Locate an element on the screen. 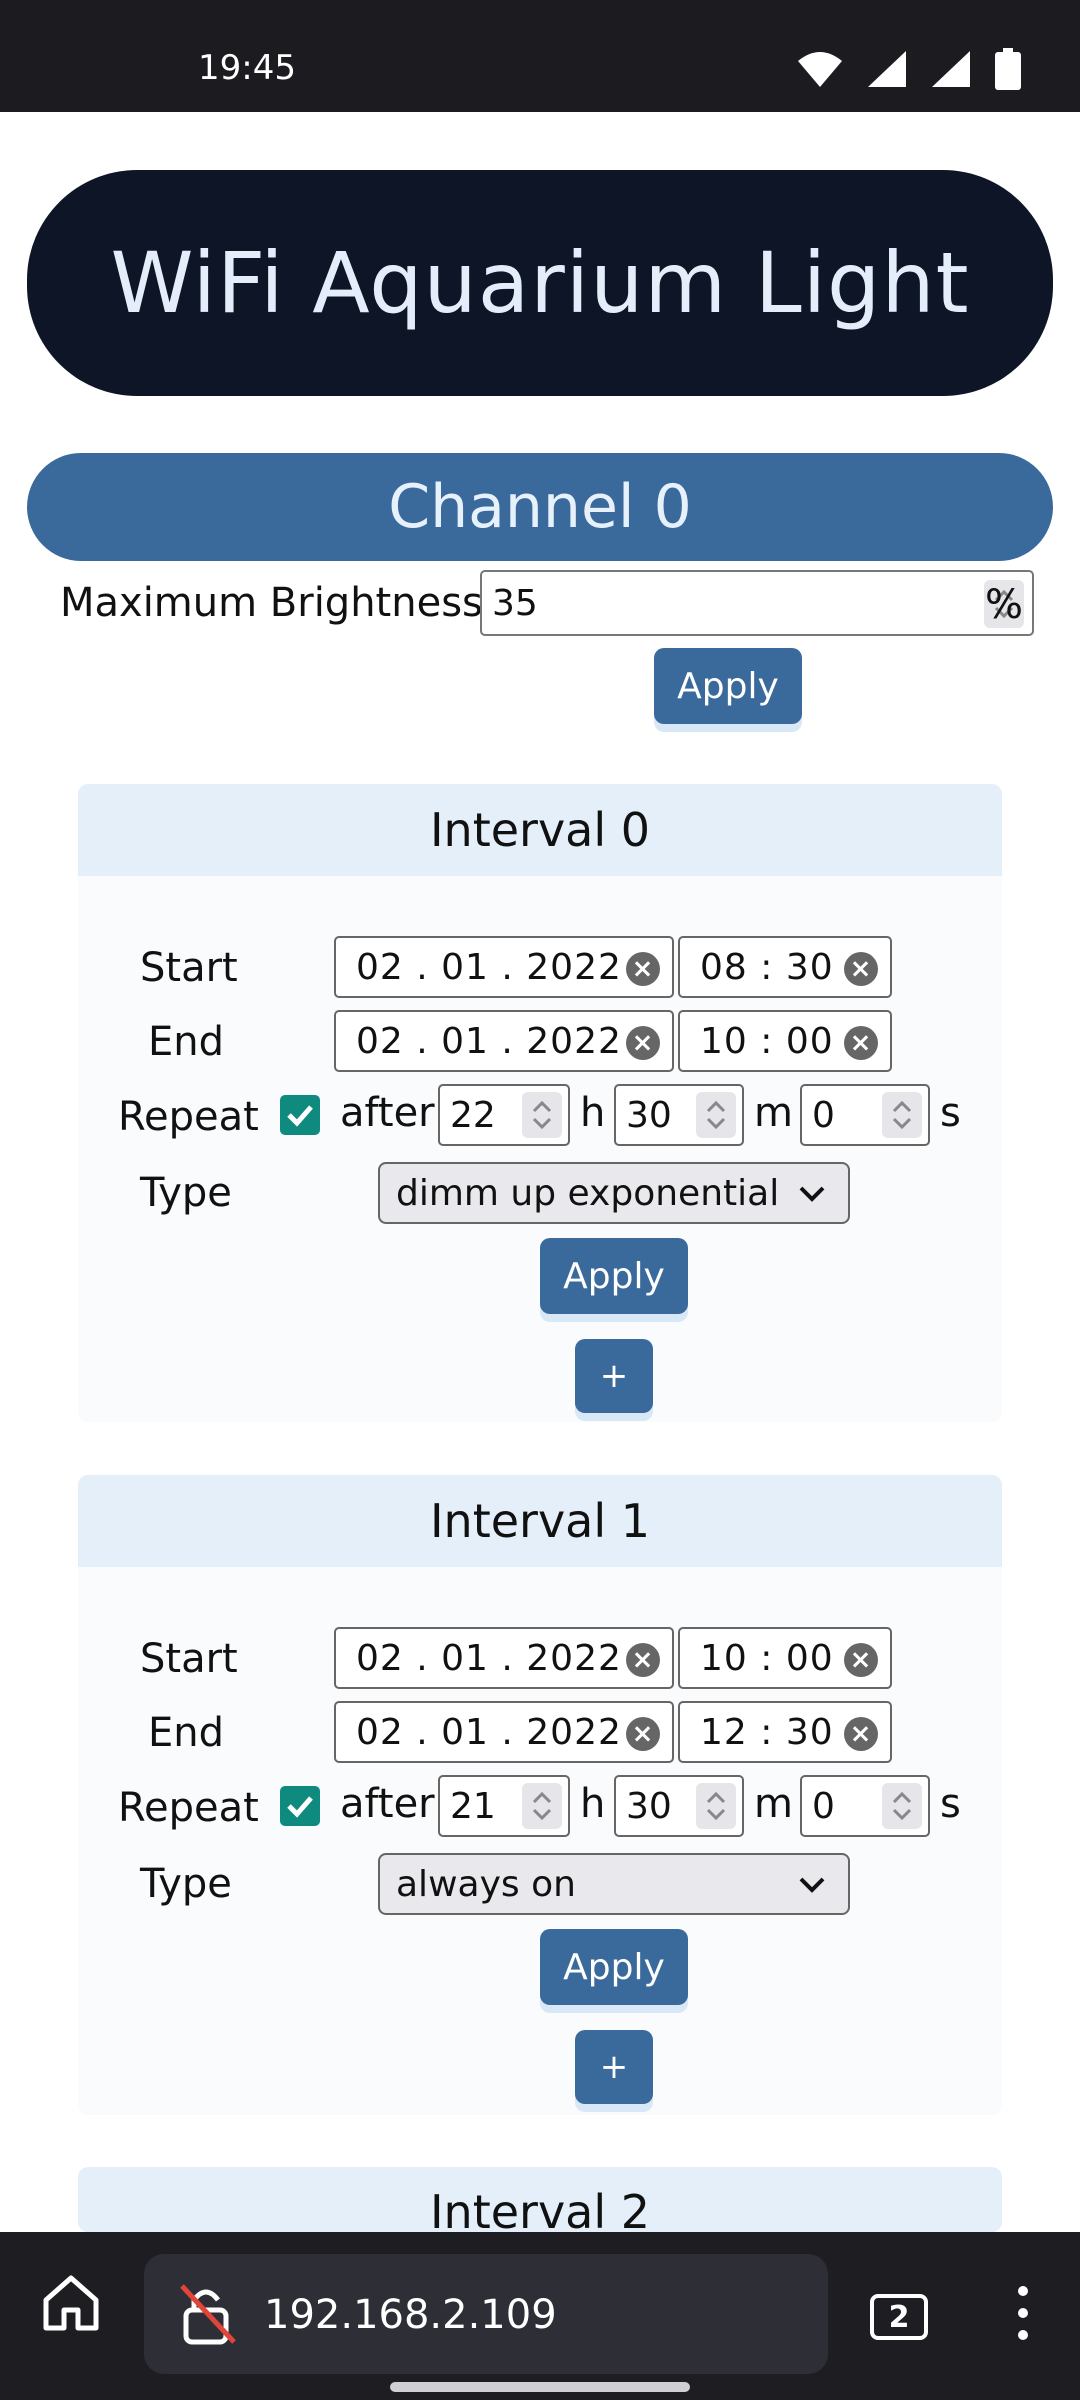 The height and width of the screenshot is (2400, 1080). end-time-value: 10 : 00 is located at coordinates (767, 1041).